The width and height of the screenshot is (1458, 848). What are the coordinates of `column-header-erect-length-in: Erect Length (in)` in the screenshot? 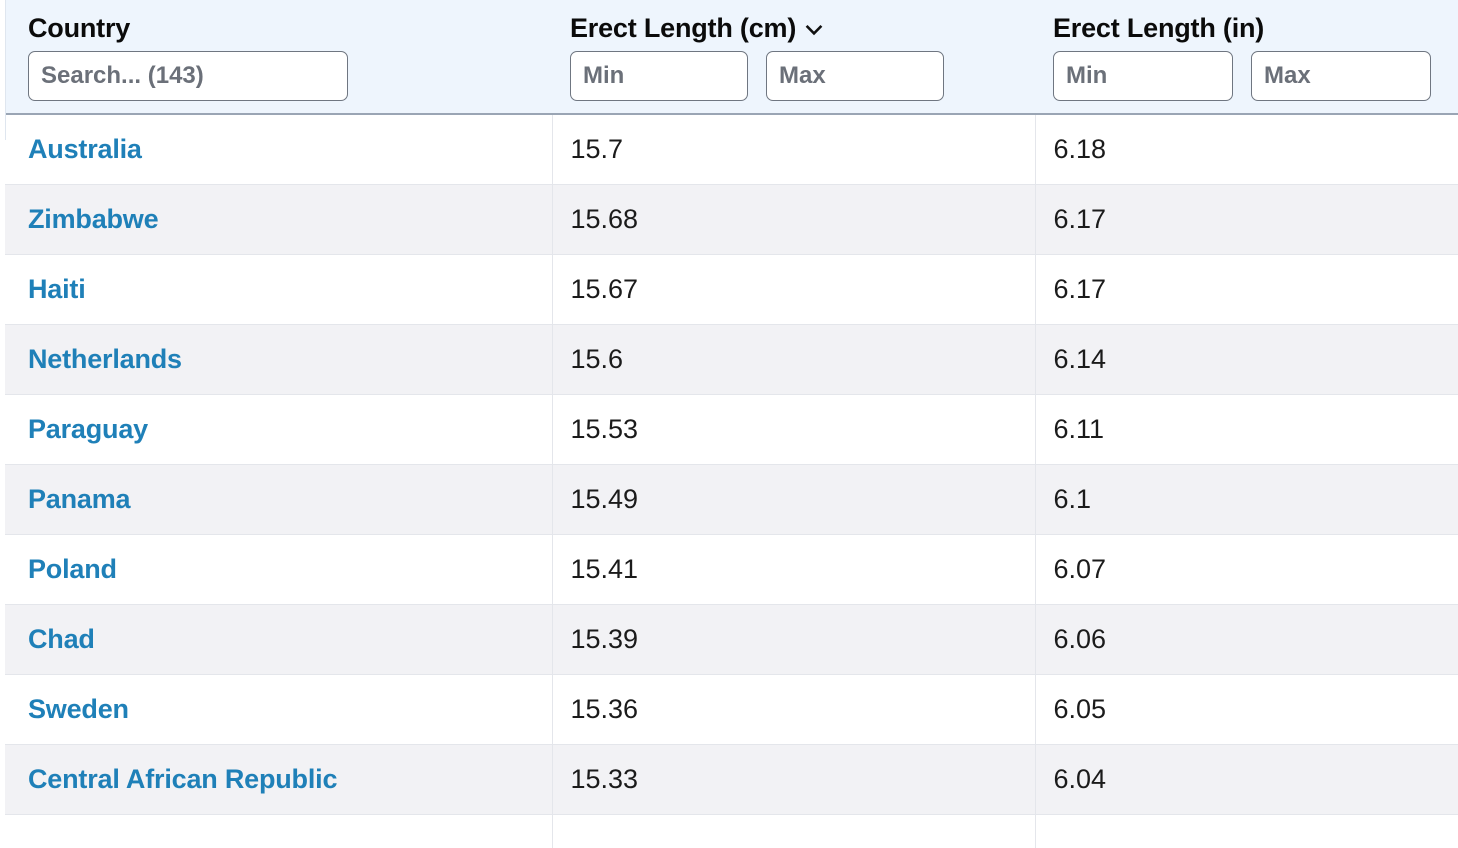 It's located at (1246, 58).